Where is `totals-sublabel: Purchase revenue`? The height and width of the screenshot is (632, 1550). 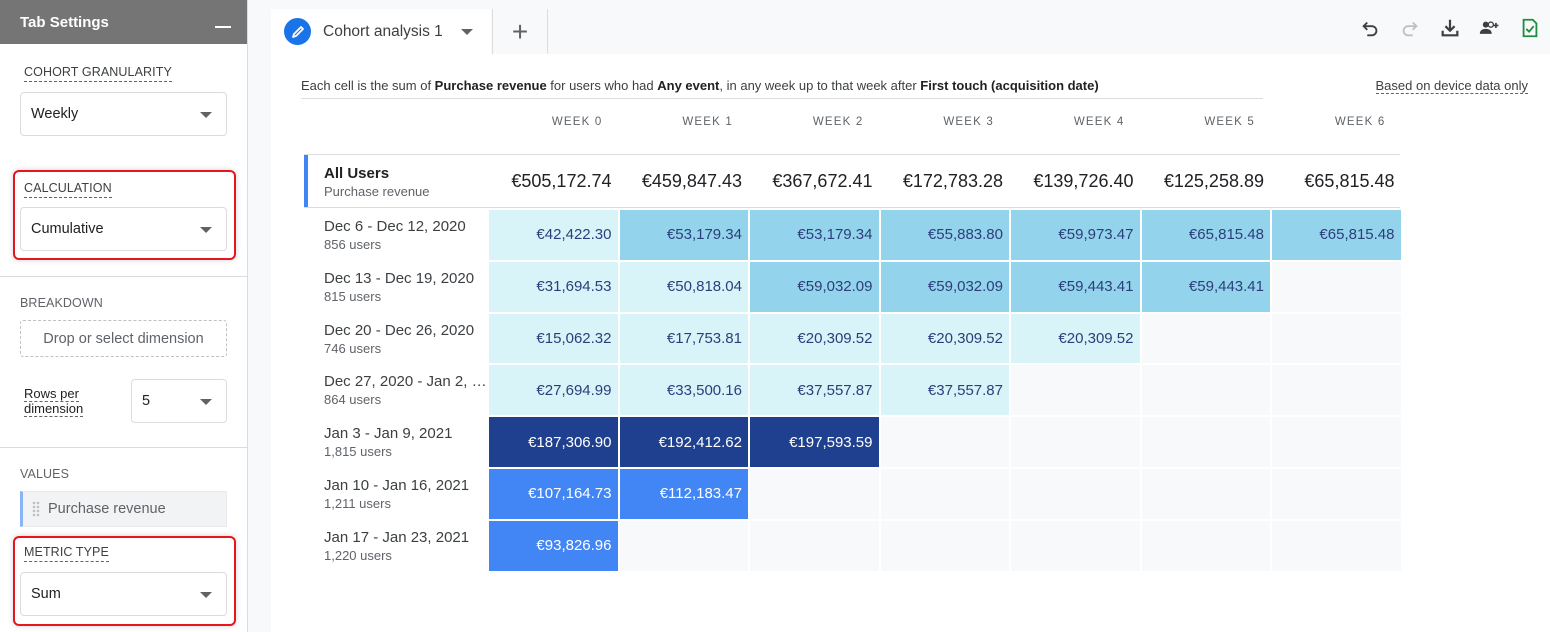
totals-sublabel: Purchase revenue is located at coordinates (377, 191).